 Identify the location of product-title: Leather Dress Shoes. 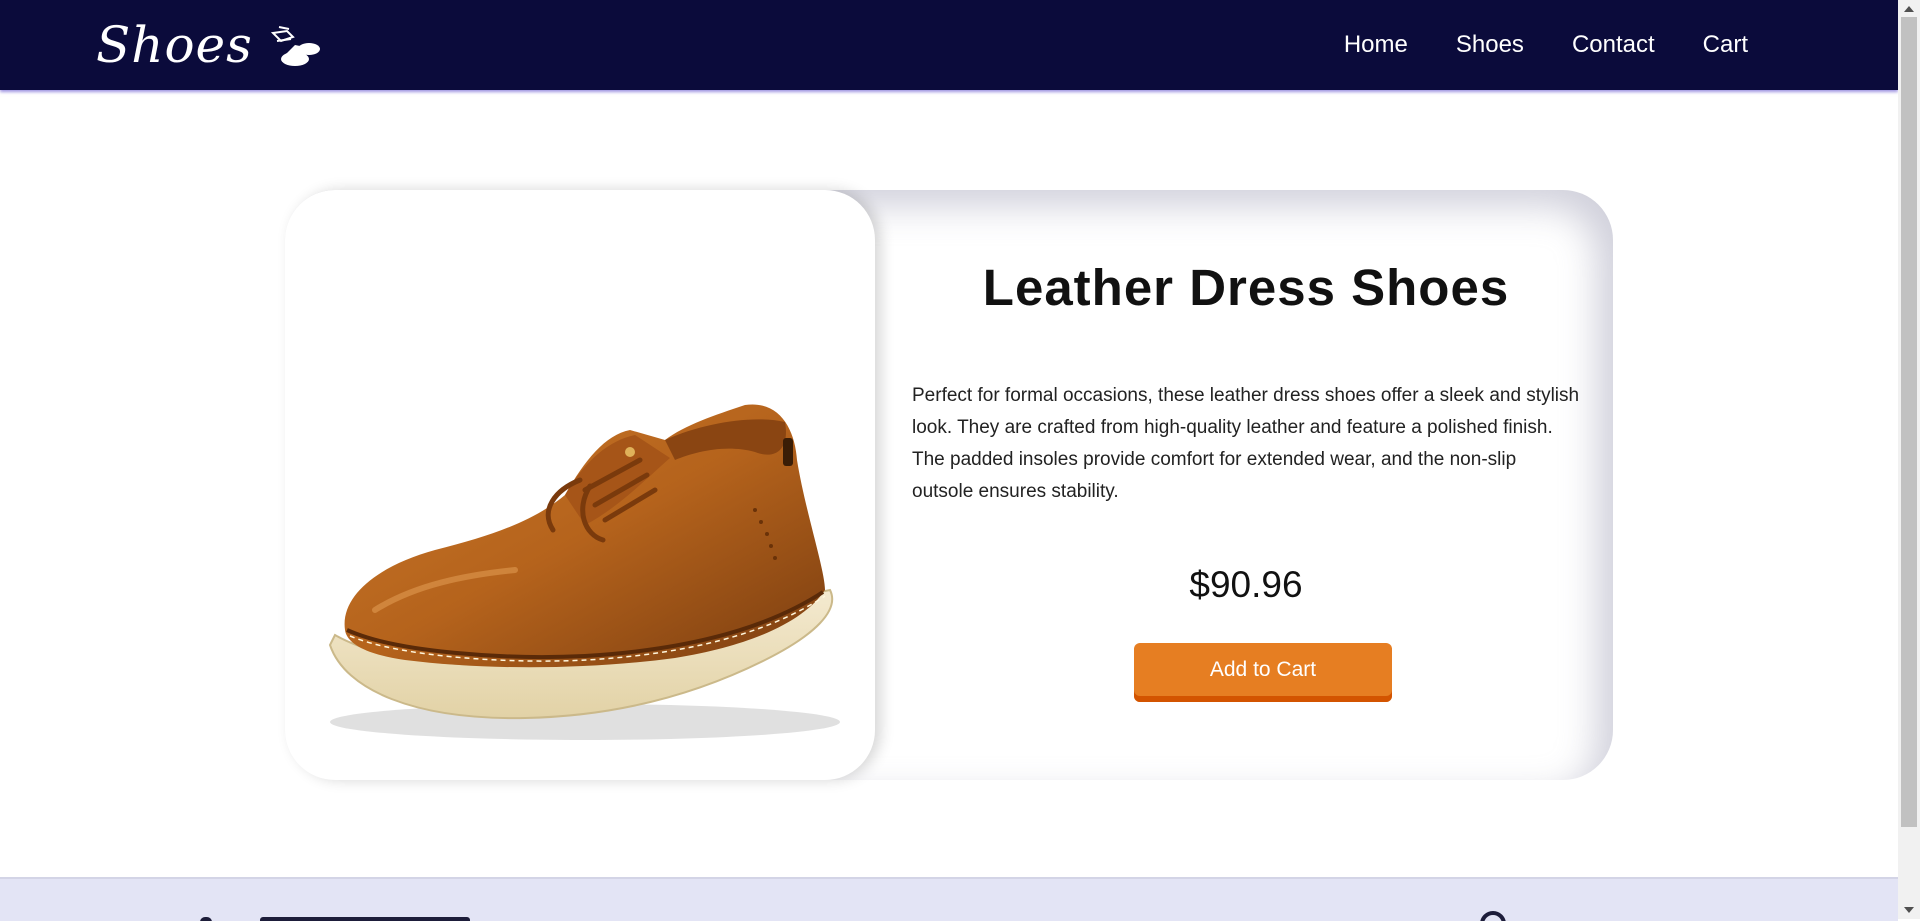
(1246, 287).